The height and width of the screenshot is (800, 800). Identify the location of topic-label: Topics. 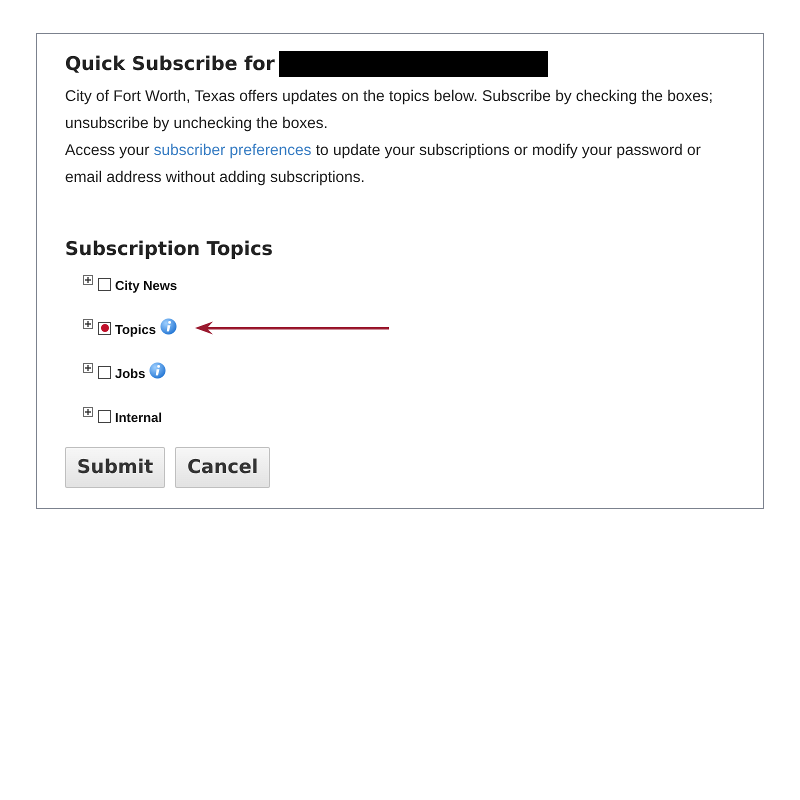
(135, 330).